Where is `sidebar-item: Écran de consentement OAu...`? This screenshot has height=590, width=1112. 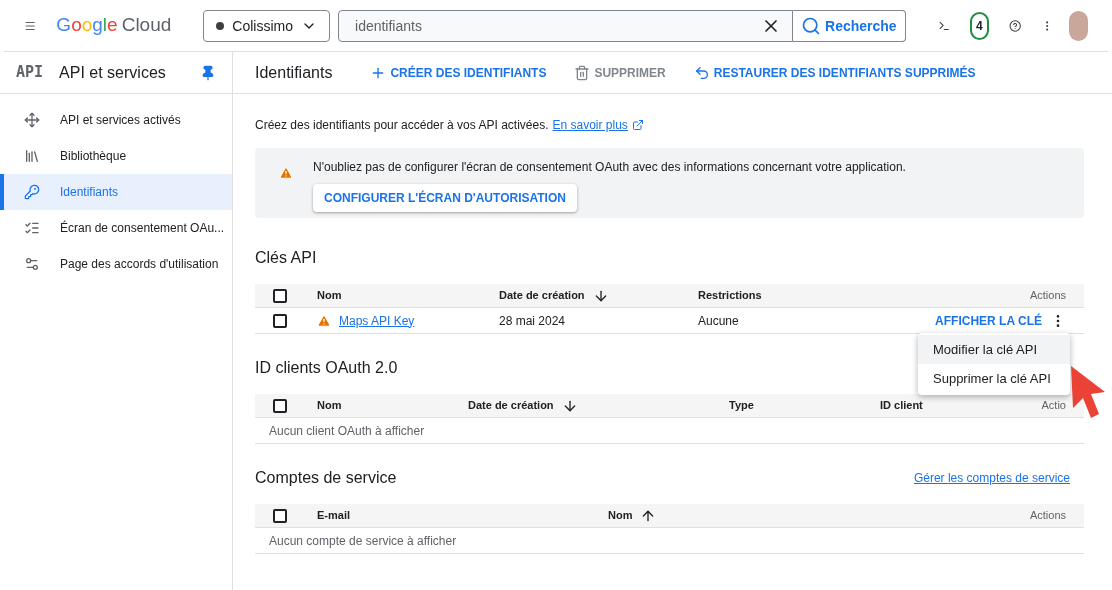
sidebar-item: Écran de consentement OAu... is located at coordinates (116, 228).